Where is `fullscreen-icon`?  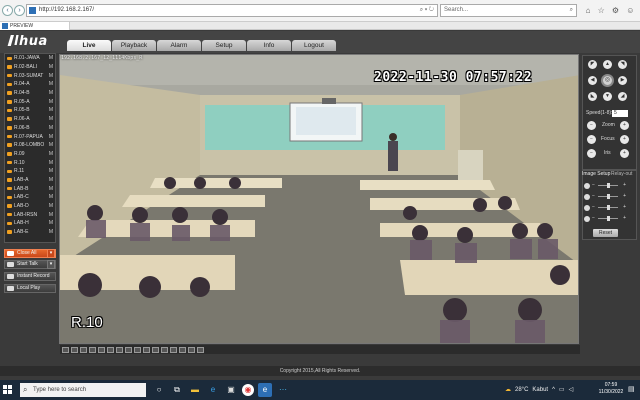 fullscreen-icon is located at coordinates (128, 349).